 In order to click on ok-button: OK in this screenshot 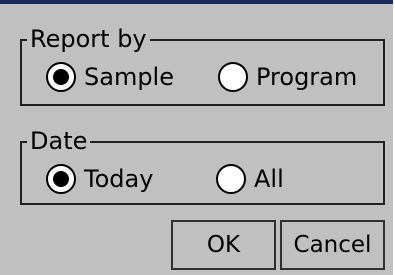, I will do `click(223, 245)`.